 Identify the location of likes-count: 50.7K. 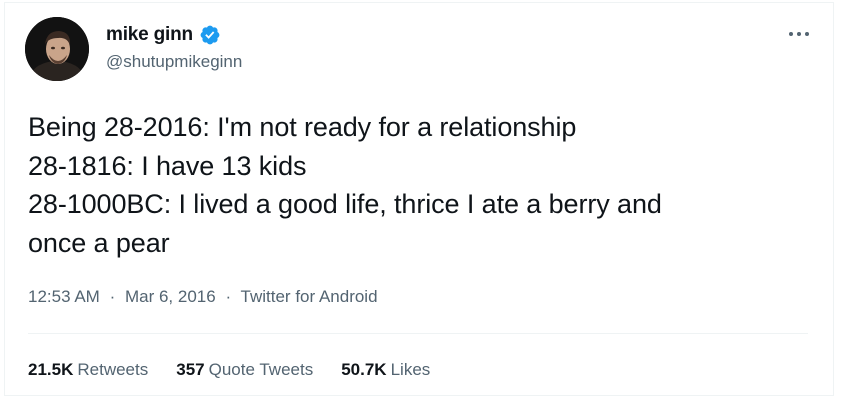
(364, 369).